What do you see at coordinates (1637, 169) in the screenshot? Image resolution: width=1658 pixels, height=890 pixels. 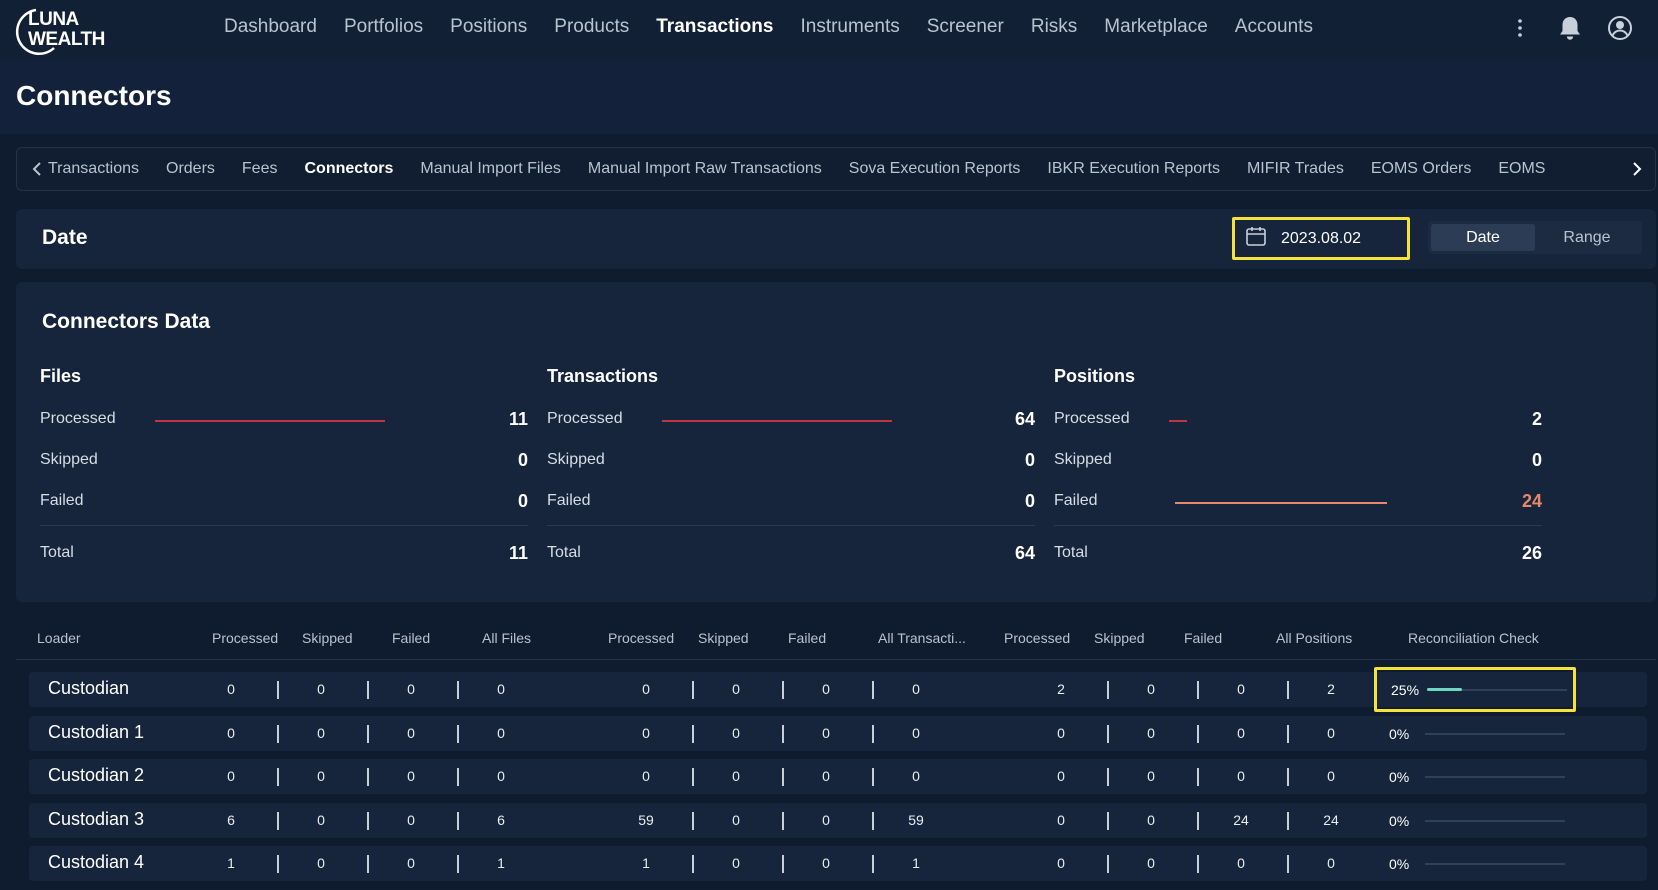 I see `chevron-right-icon` at bounding box center [1637, 169].